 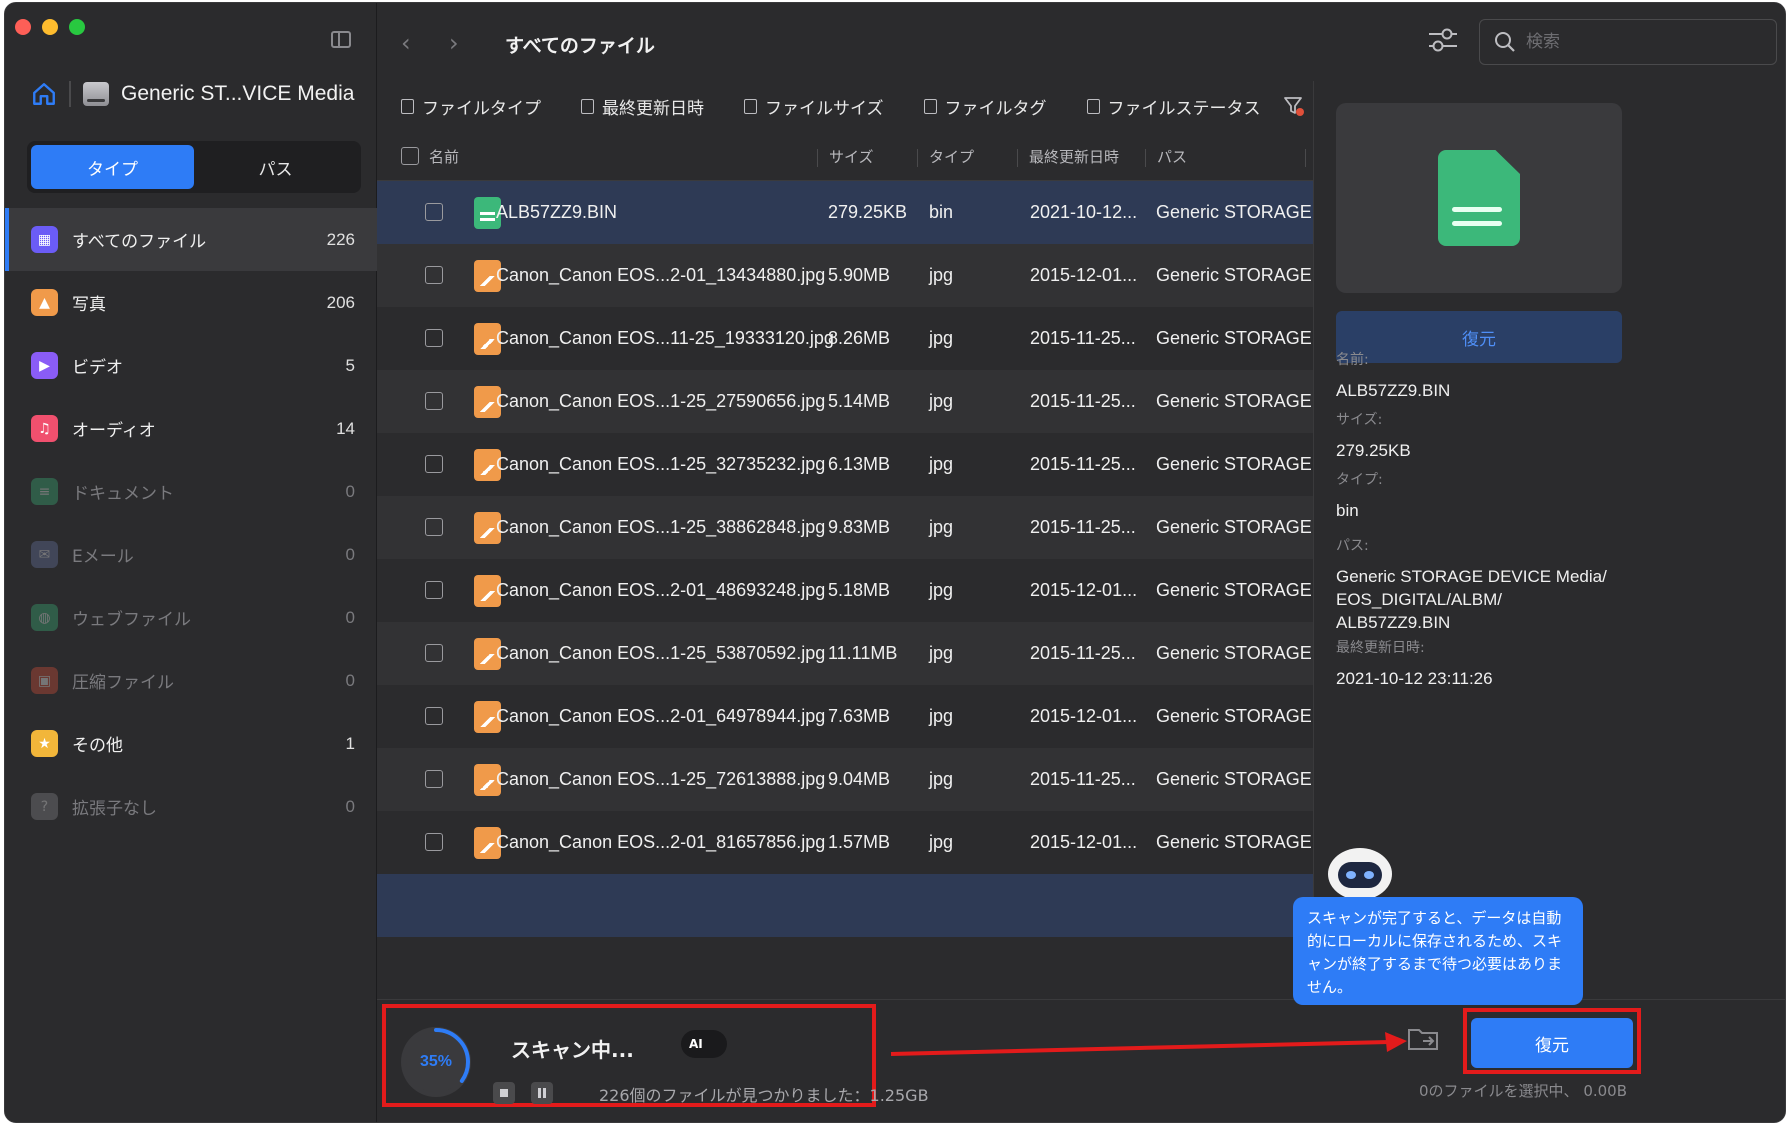 I want to click on filter-label: ファイルステータス, so click(x=1184, y=108).